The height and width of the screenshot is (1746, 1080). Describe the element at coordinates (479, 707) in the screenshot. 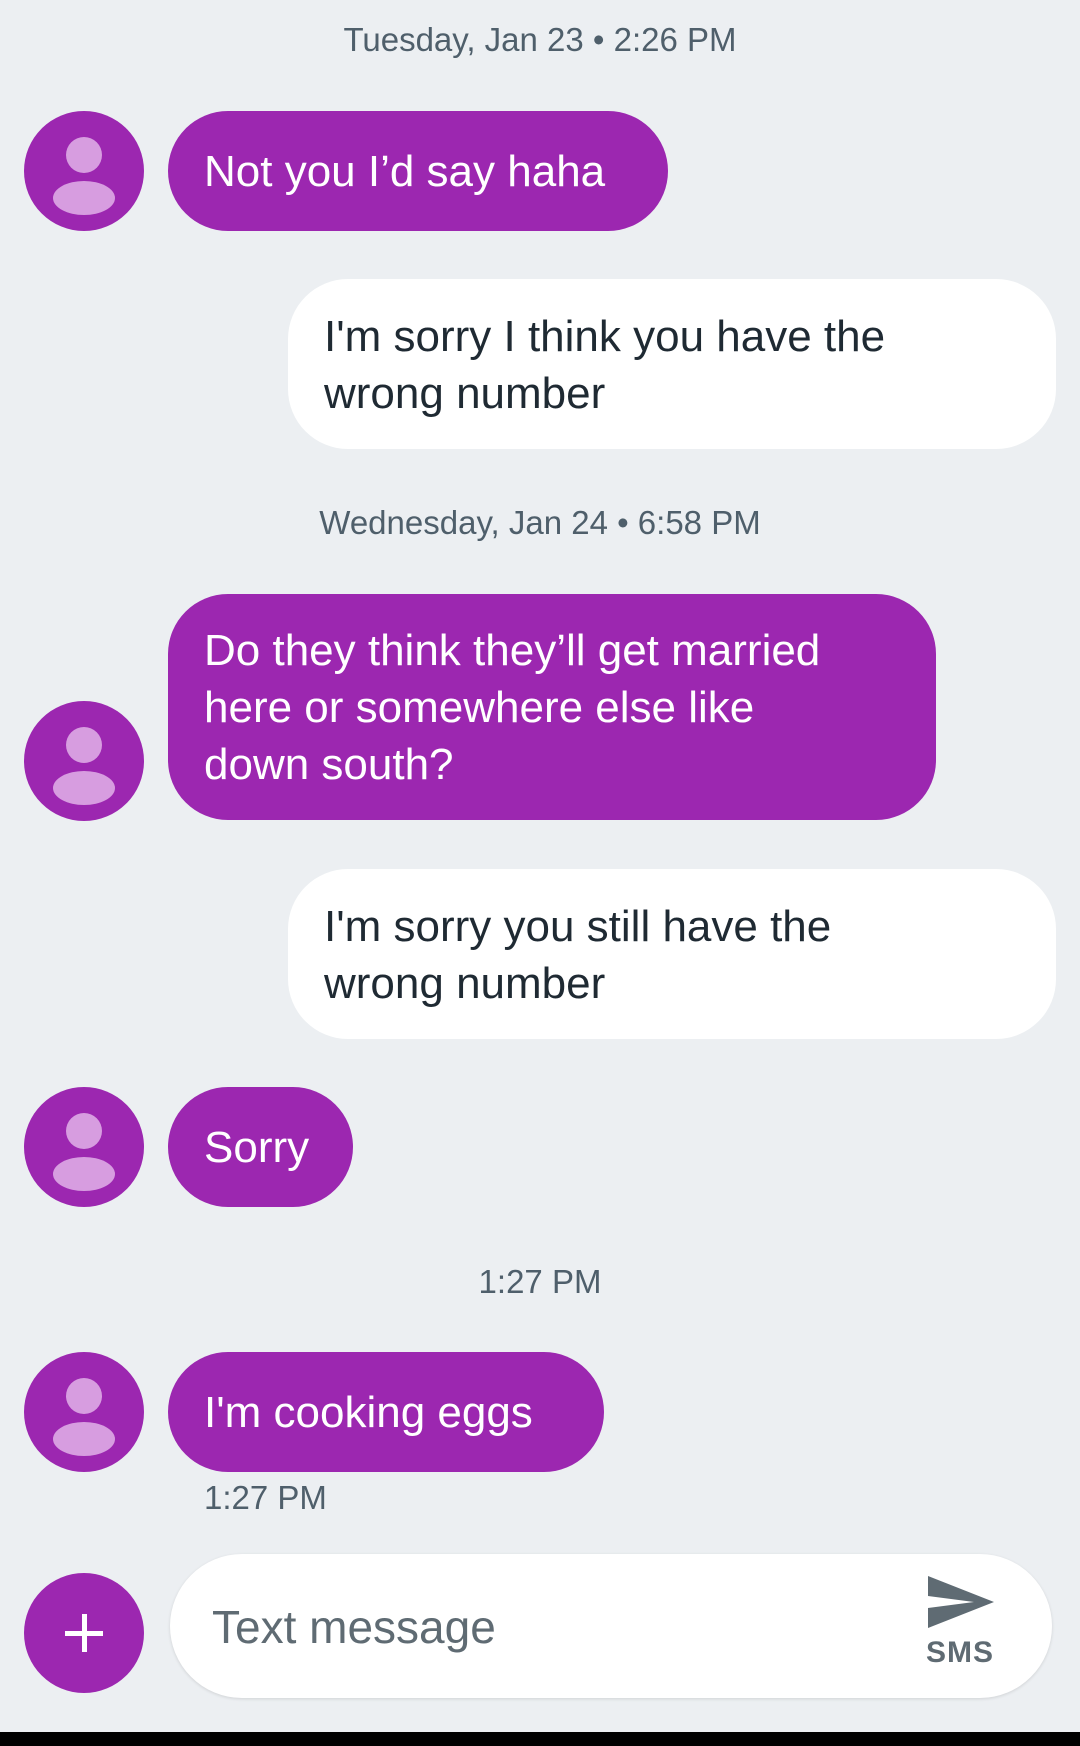

I see `message-line: here or somewhere else like` at that location.